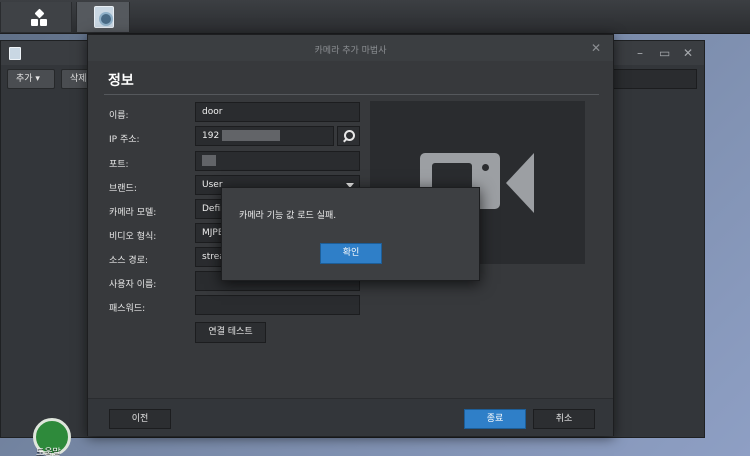 The image size is (750, 456). Describe the element at coordinates (123, 189) in the screenshot. I see `brand-label: 브랜드:` at that location.